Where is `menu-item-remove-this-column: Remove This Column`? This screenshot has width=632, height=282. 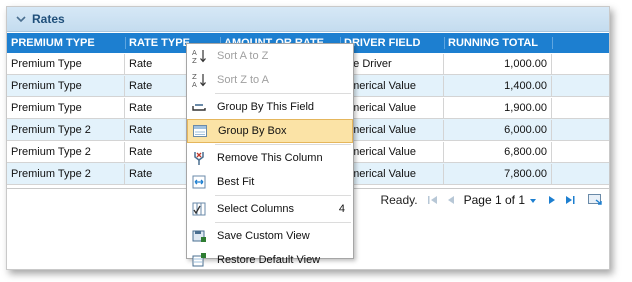
menu-item-remove-this-column: Remove This Column is located at coordinates (270, 158).